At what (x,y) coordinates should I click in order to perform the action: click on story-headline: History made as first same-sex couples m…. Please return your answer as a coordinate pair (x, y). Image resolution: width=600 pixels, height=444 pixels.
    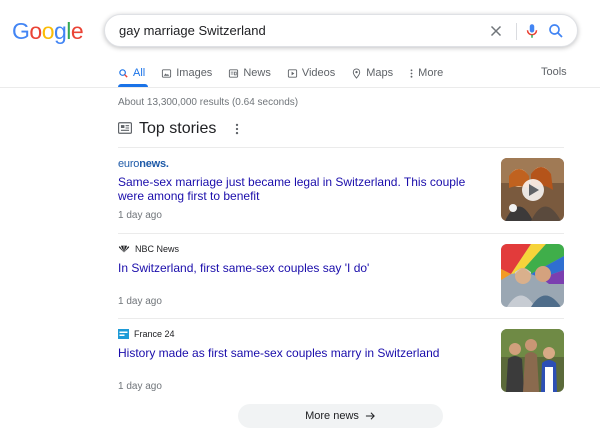
    Looking at the image, I should click on (298, 353).